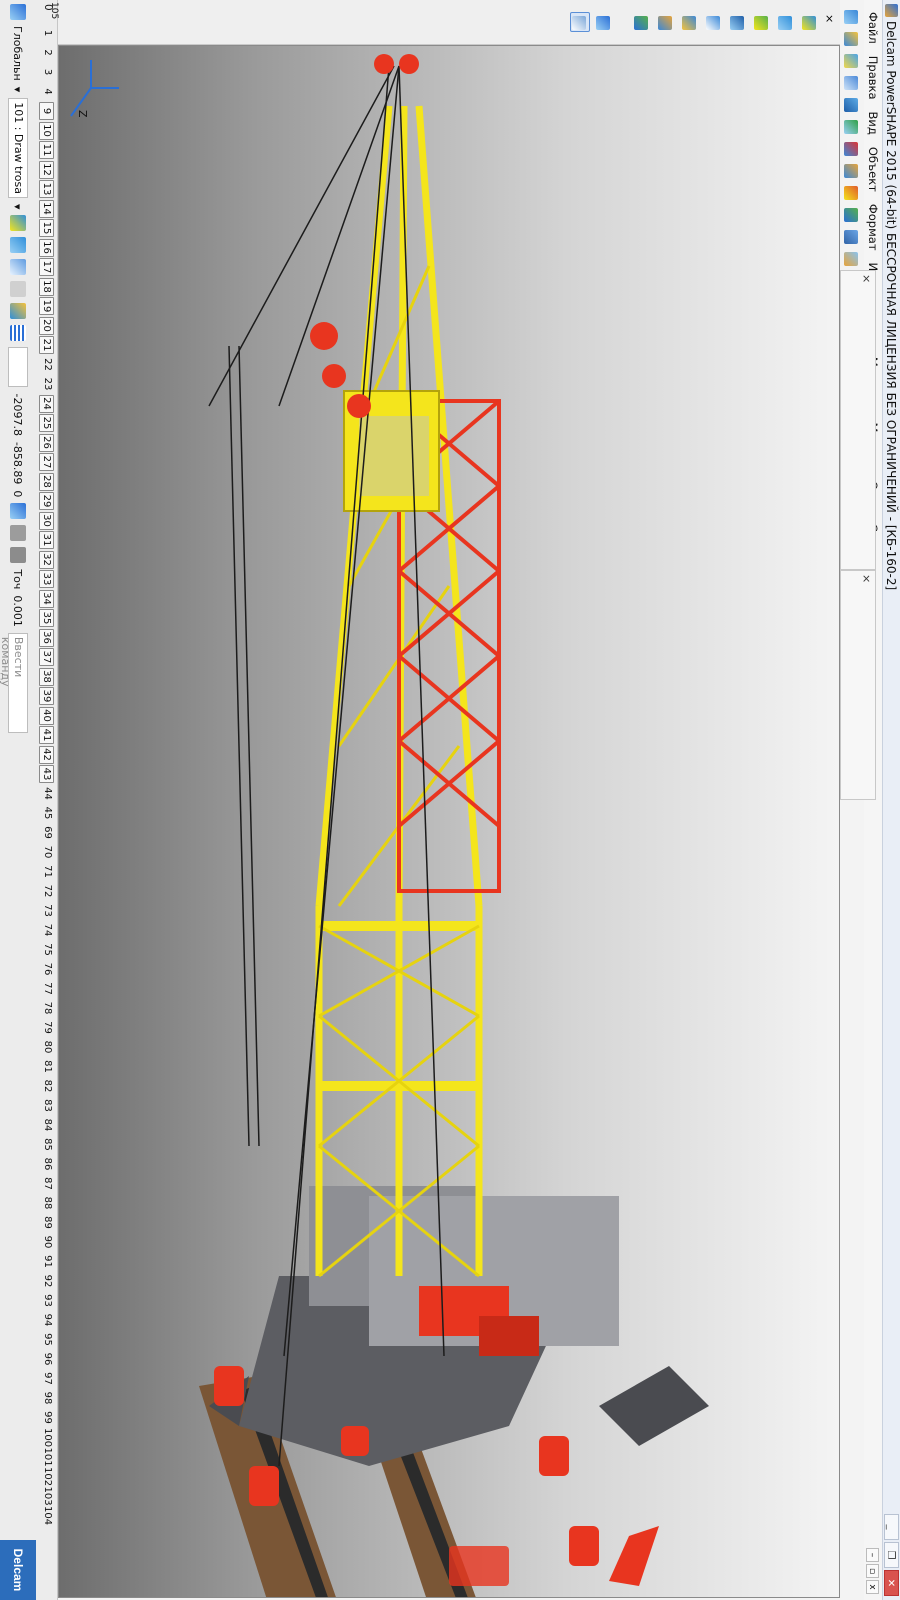 This screenshot has width=900, height=1600. Describe the element at coordinates (46, 950) in the screenshot. I see `layer-tab: 75` at that location.